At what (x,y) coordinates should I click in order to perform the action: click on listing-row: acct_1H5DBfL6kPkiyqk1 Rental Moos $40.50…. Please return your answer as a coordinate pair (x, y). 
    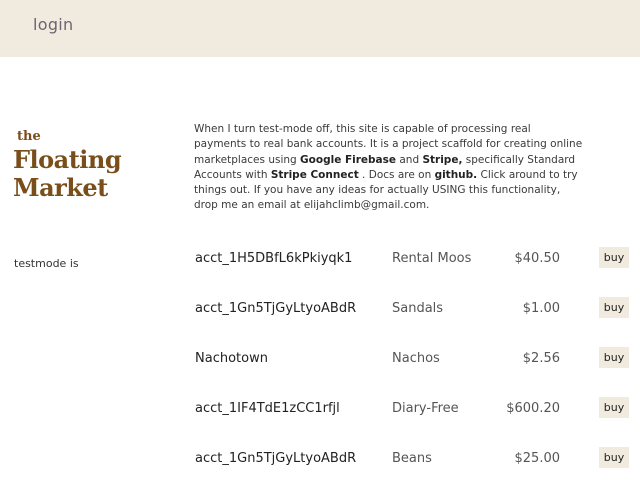
    Looking at the image, I should click on (320, 259).